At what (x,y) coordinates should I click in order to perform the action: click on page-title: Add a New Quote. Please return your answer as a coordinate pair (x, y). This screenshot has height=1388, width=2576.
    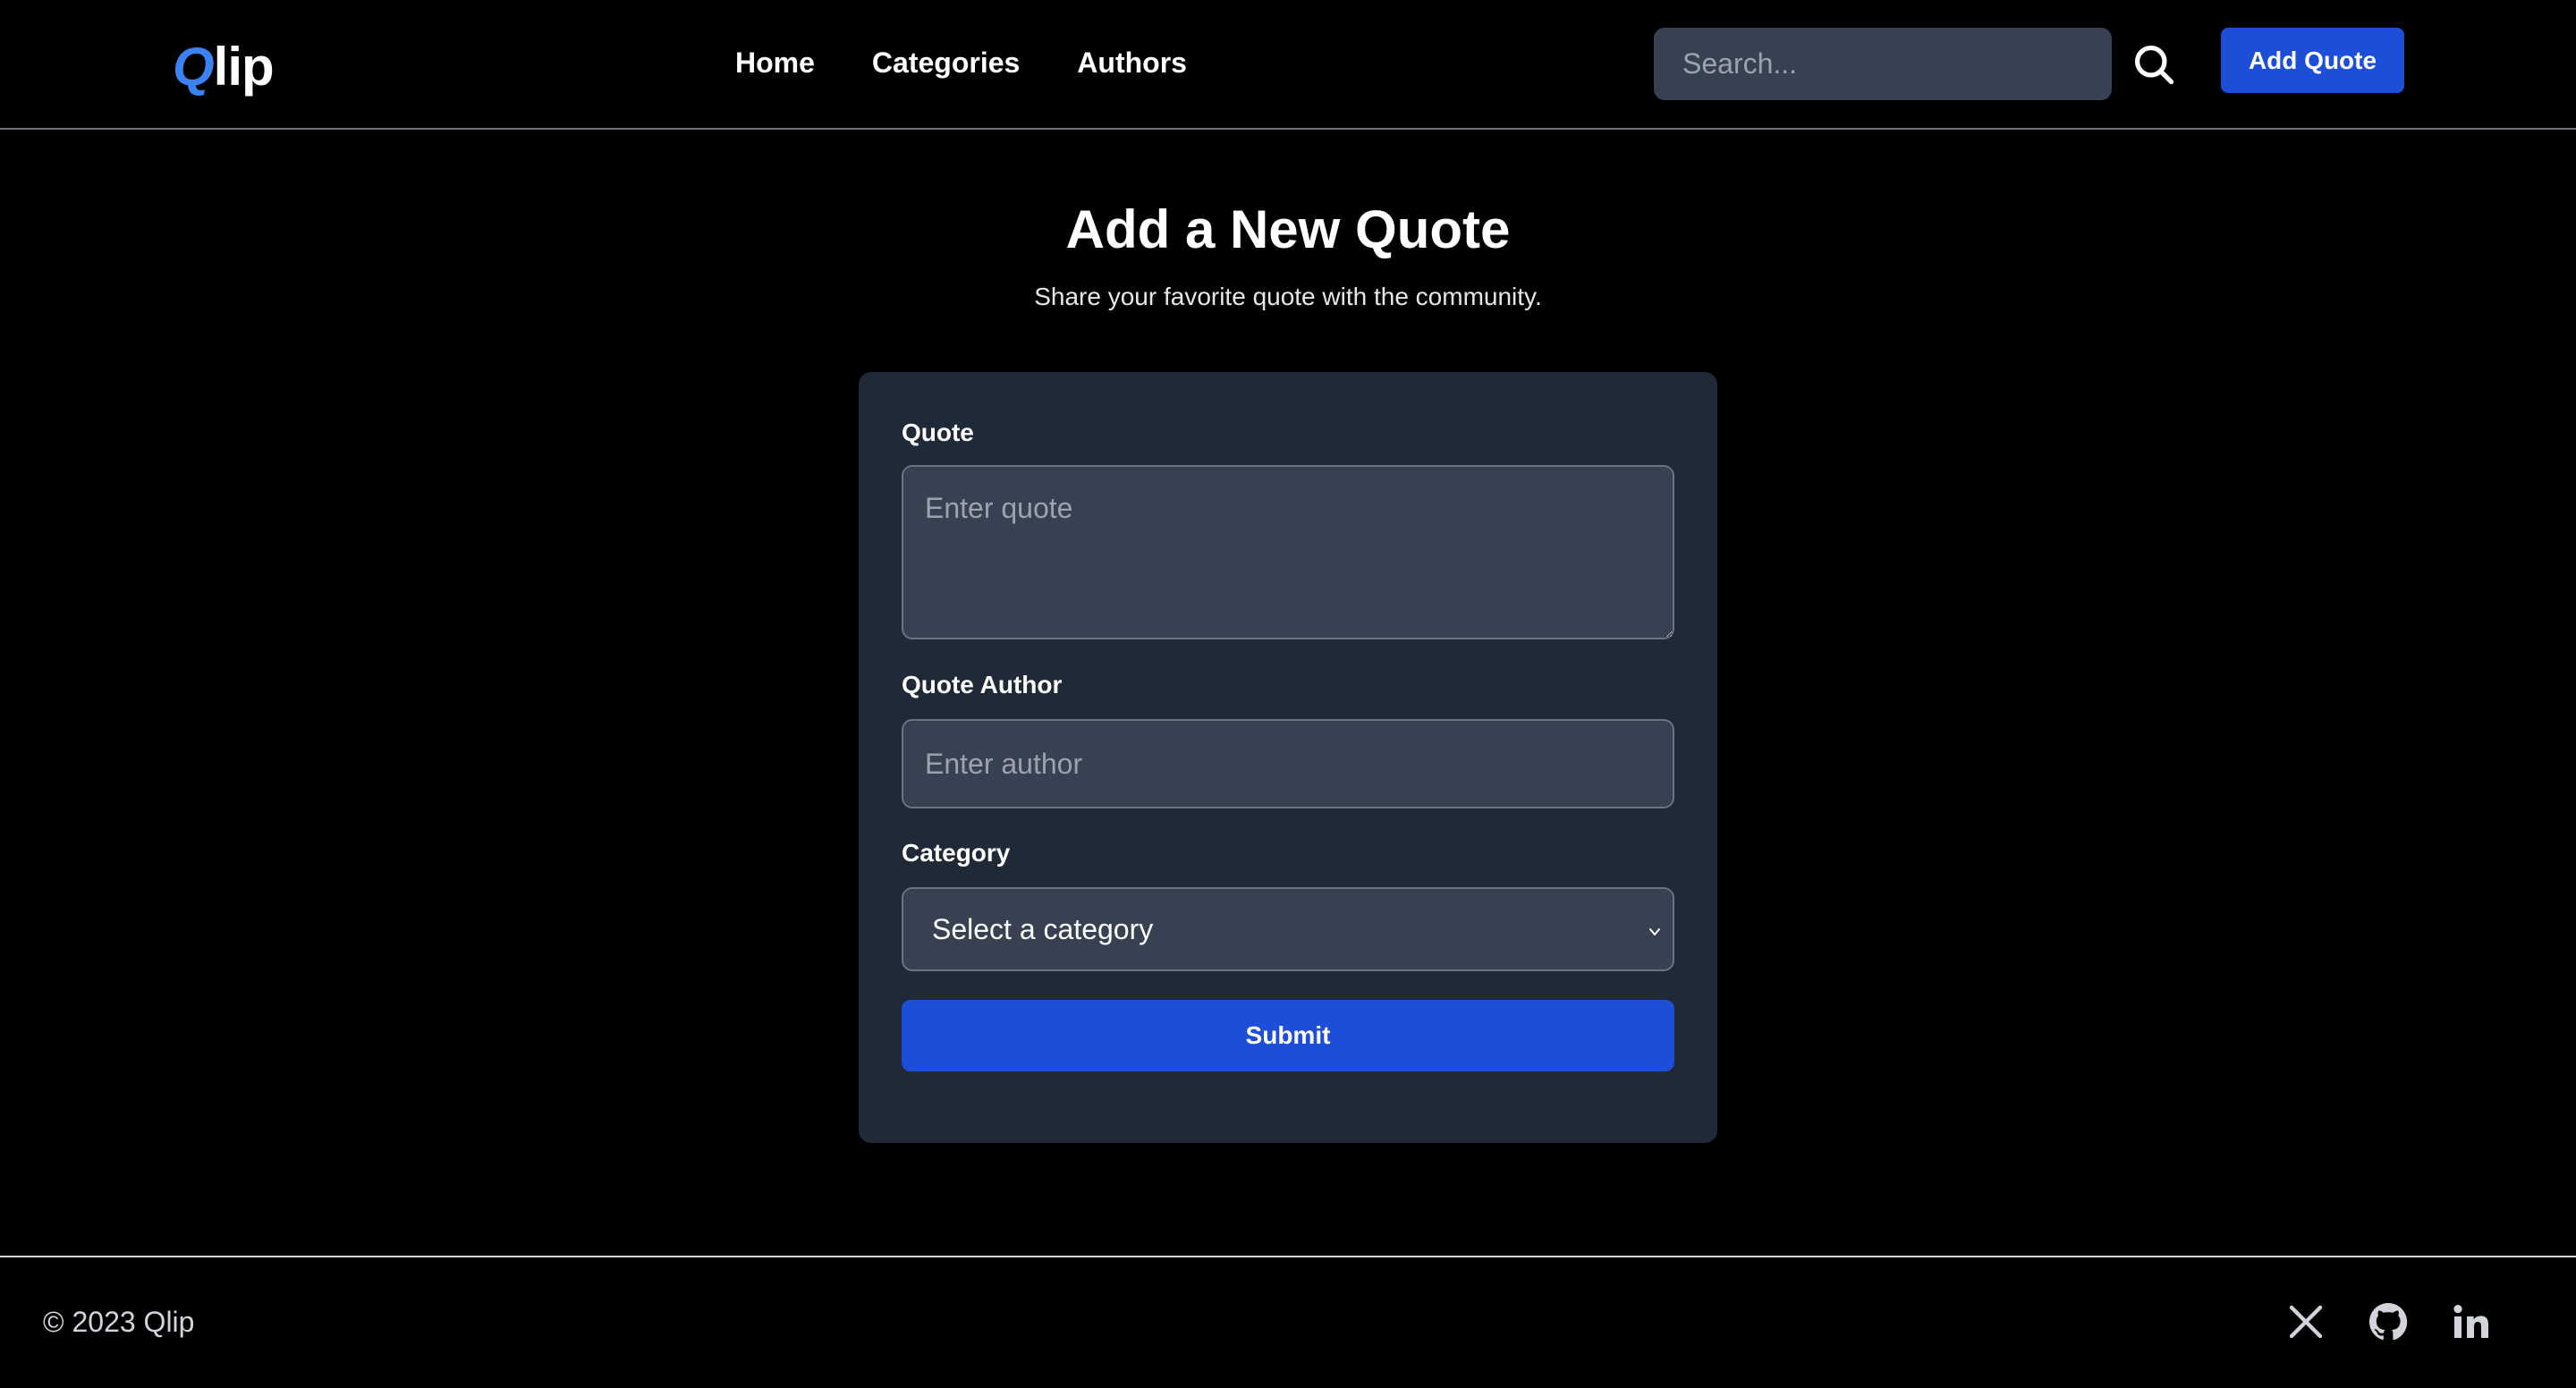
    Looking at the image, I should click on (1288, 229).